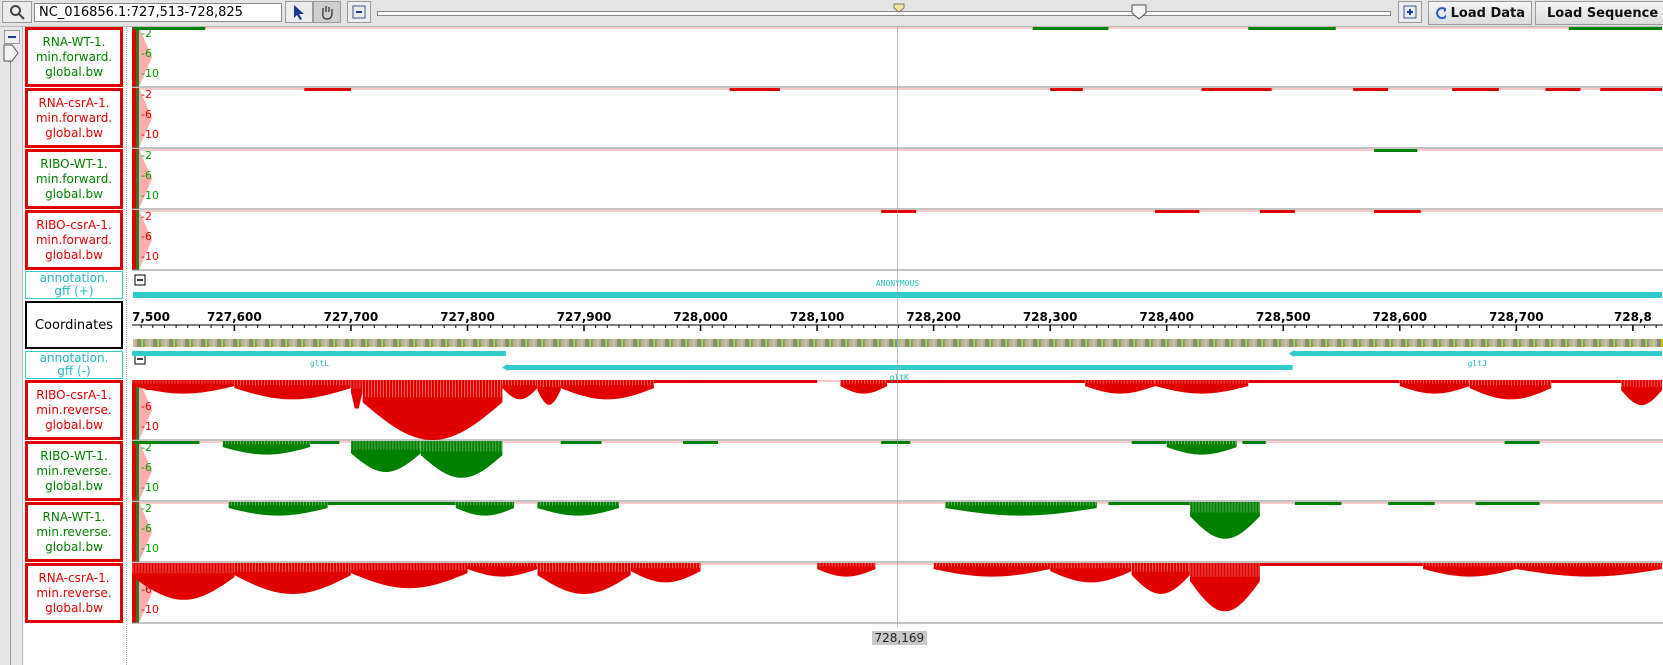  Describe the element at coordinates (74, 285) in the screenshot. I see `track-label-annotation-plus: annotation. gff (+)` at that location.